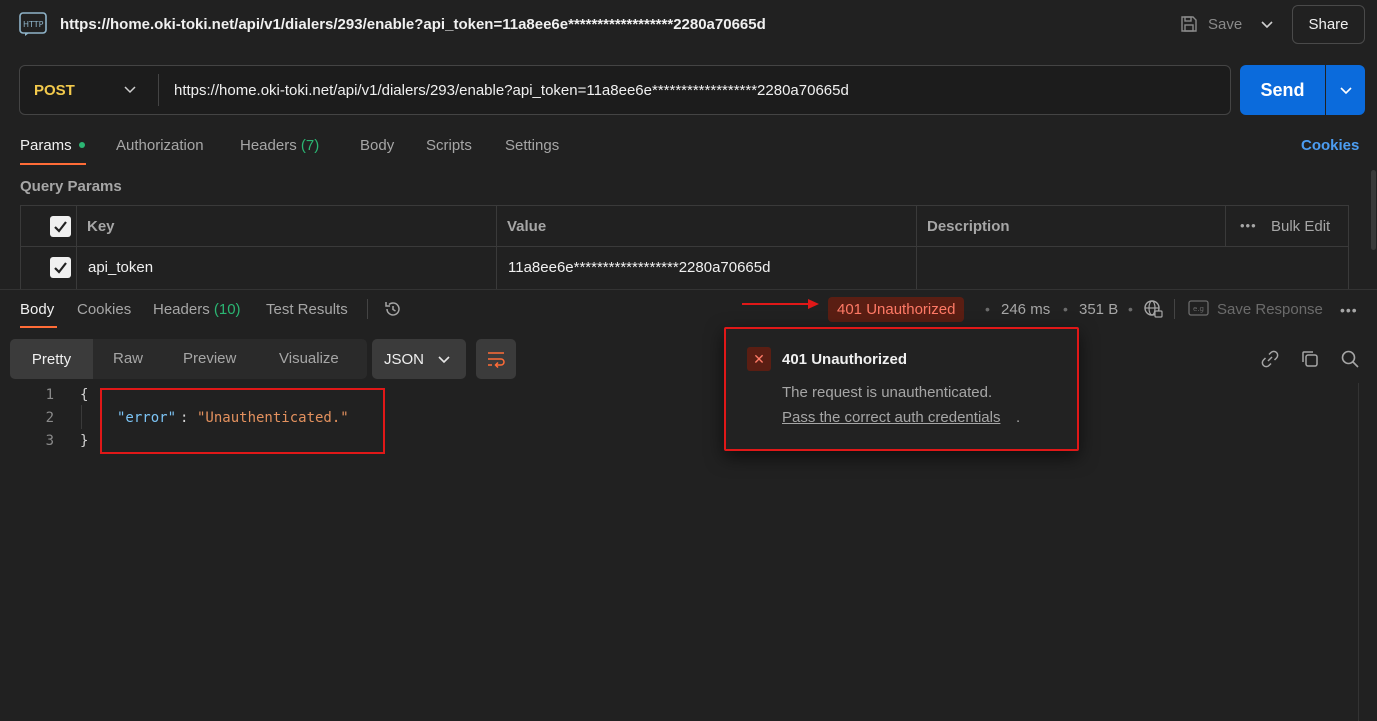 This screenshot has width=1377, height=721. I want to click on indent-guide, so click(81, 417).